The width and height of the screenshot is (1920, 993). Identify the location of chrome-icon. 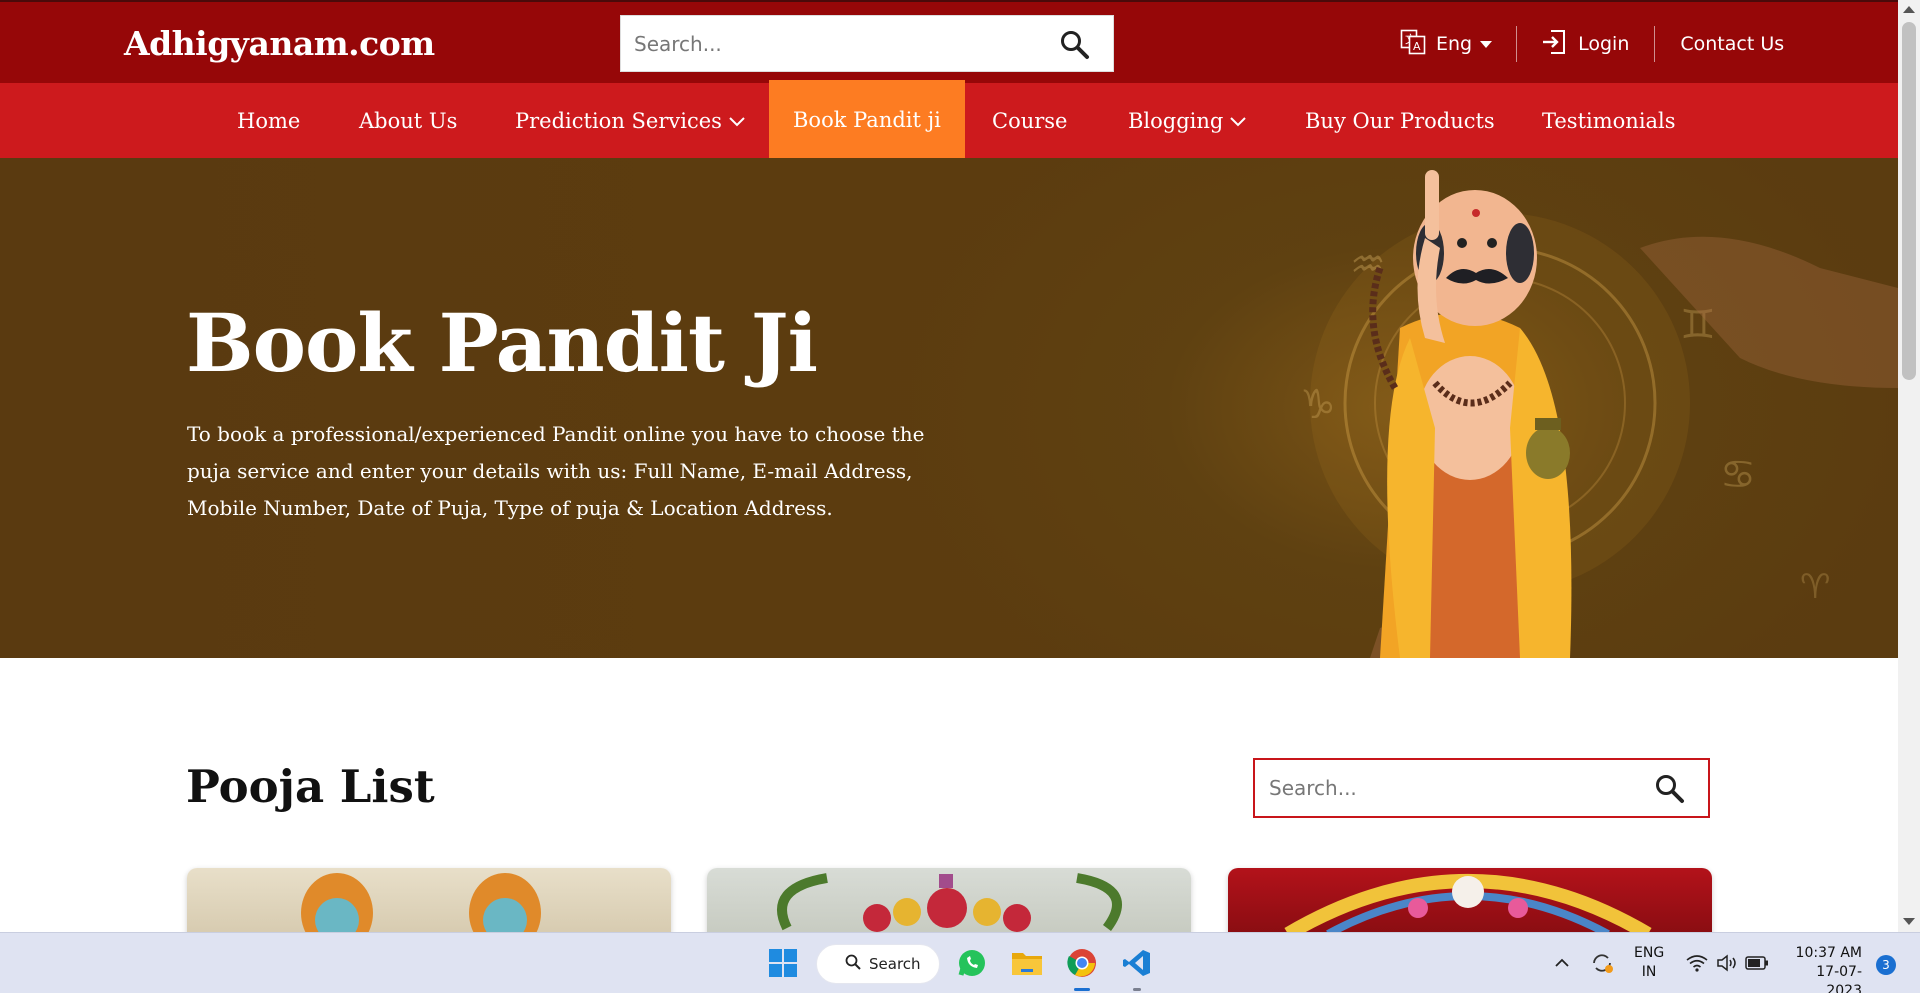
(1082, 963).